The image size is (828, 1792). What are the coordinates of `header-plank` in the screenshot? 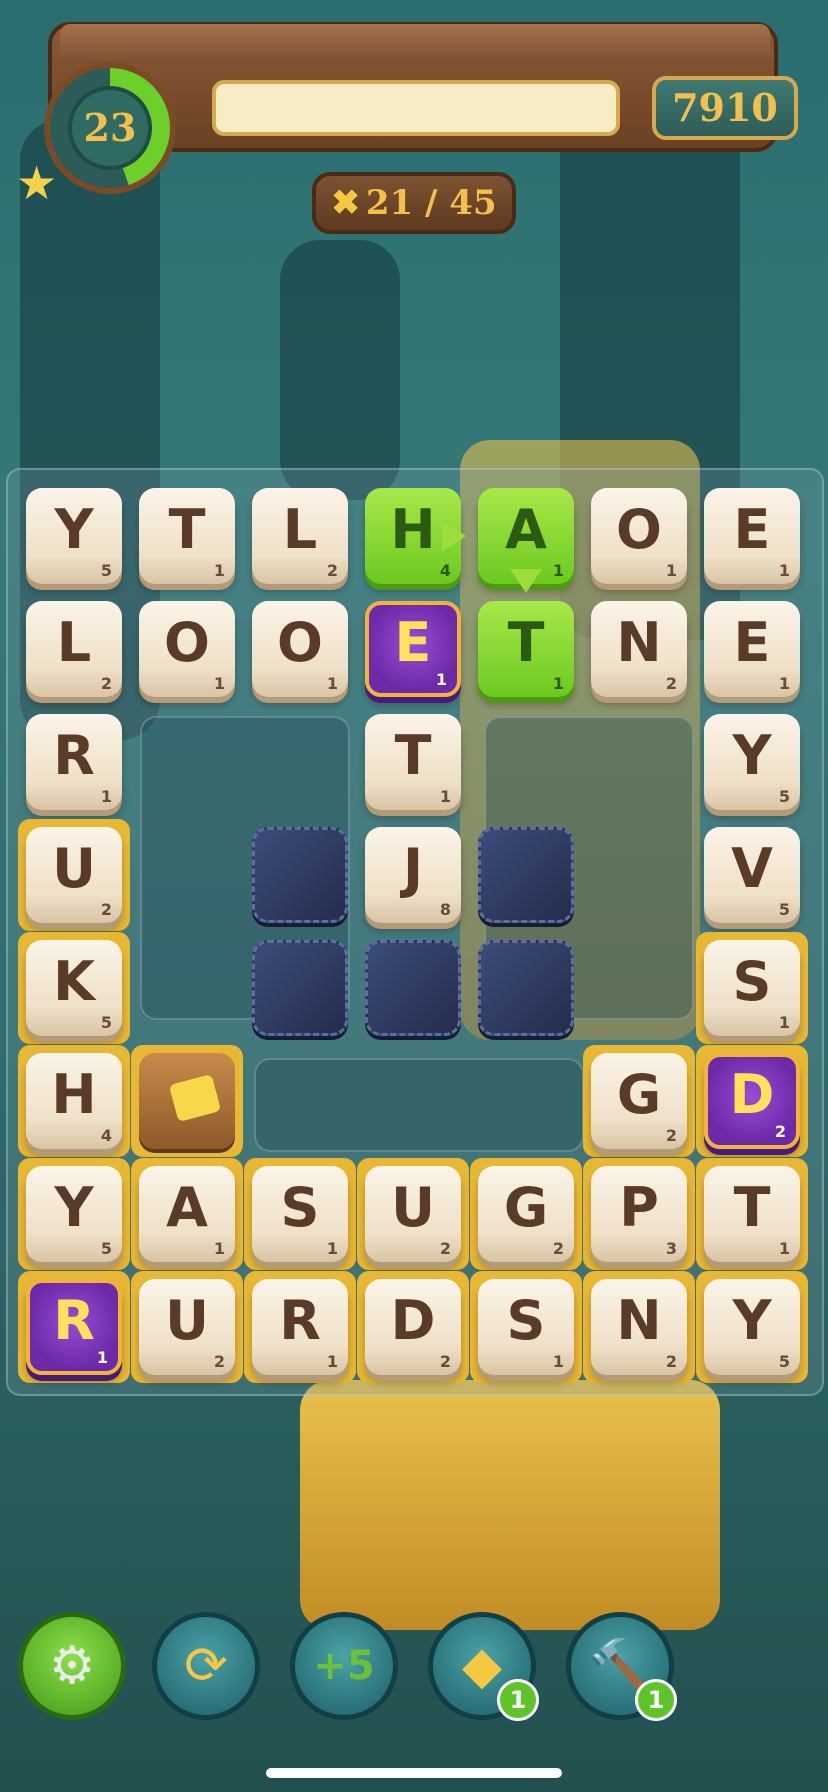 It's located at (415, 44).